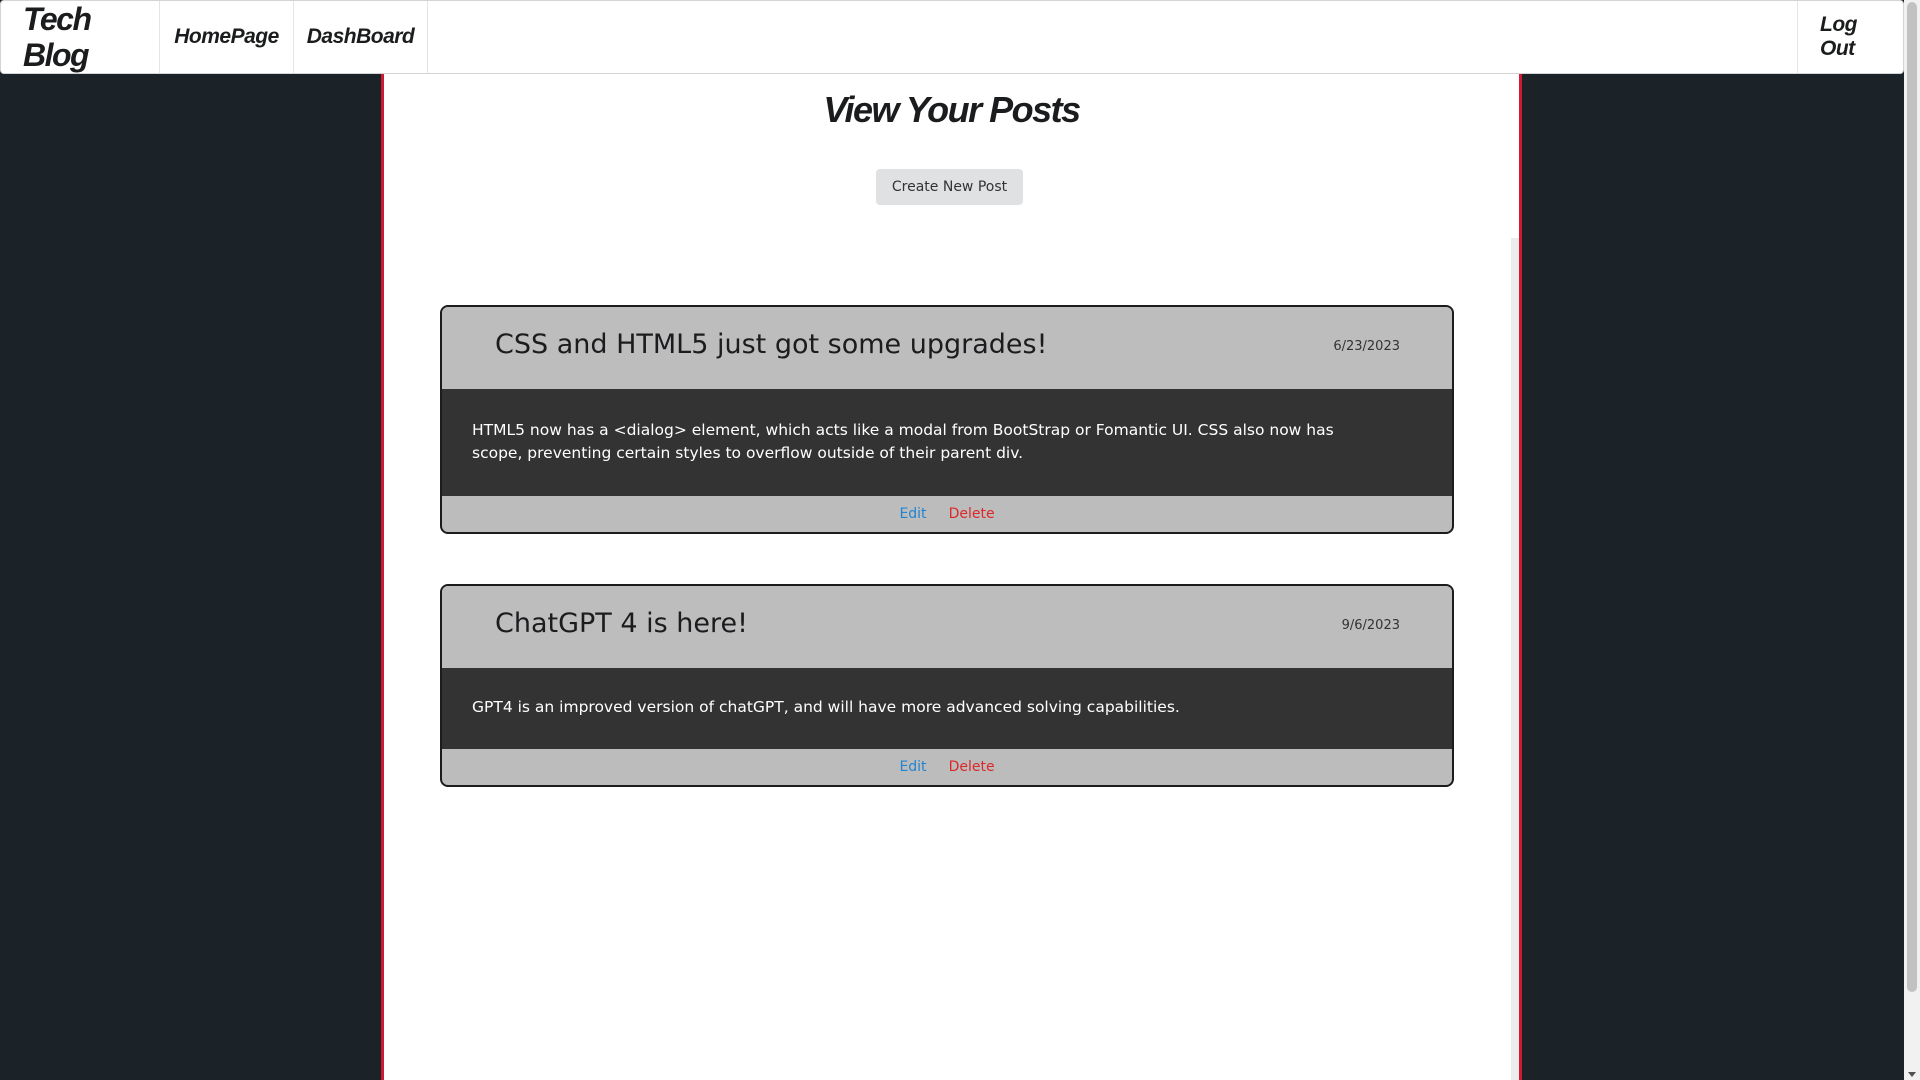 The height and width of the screenshot is (1080, 1920). Describe the element at coordinates (227, 37) in the screenshot. I see `nav-link-homepage: HomePage` at that location.